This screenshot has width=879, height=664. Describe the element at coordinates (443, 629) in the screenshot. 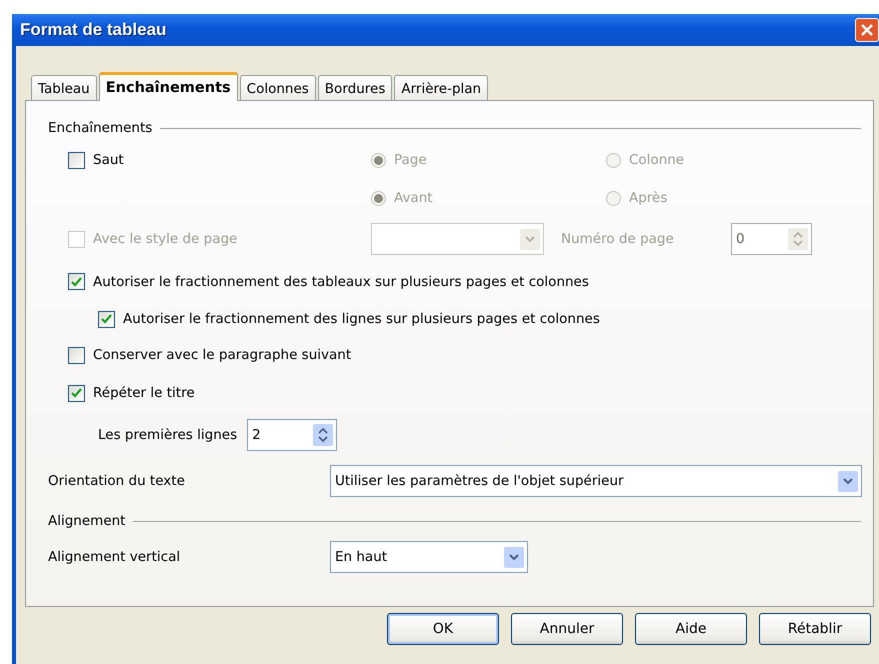

I see `dialog-button: OK` at that location.